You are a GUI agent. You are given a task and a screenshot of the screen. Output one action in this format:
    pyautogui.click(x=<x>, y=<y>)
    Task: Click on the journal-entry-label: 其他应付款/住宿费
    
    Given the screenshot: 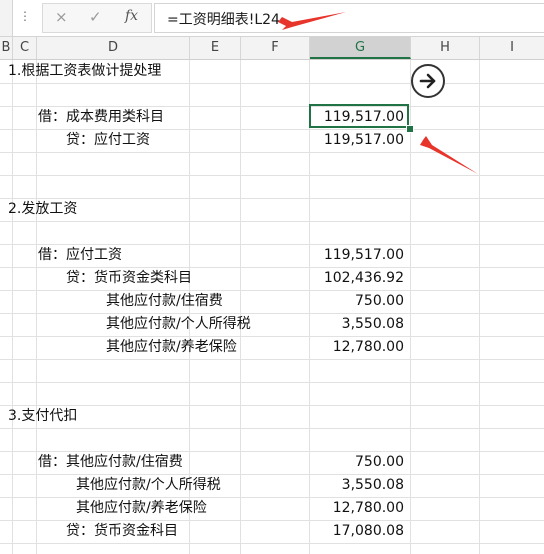 What is the action you would take?
    pyautogui.click(x=164, y=301)
    